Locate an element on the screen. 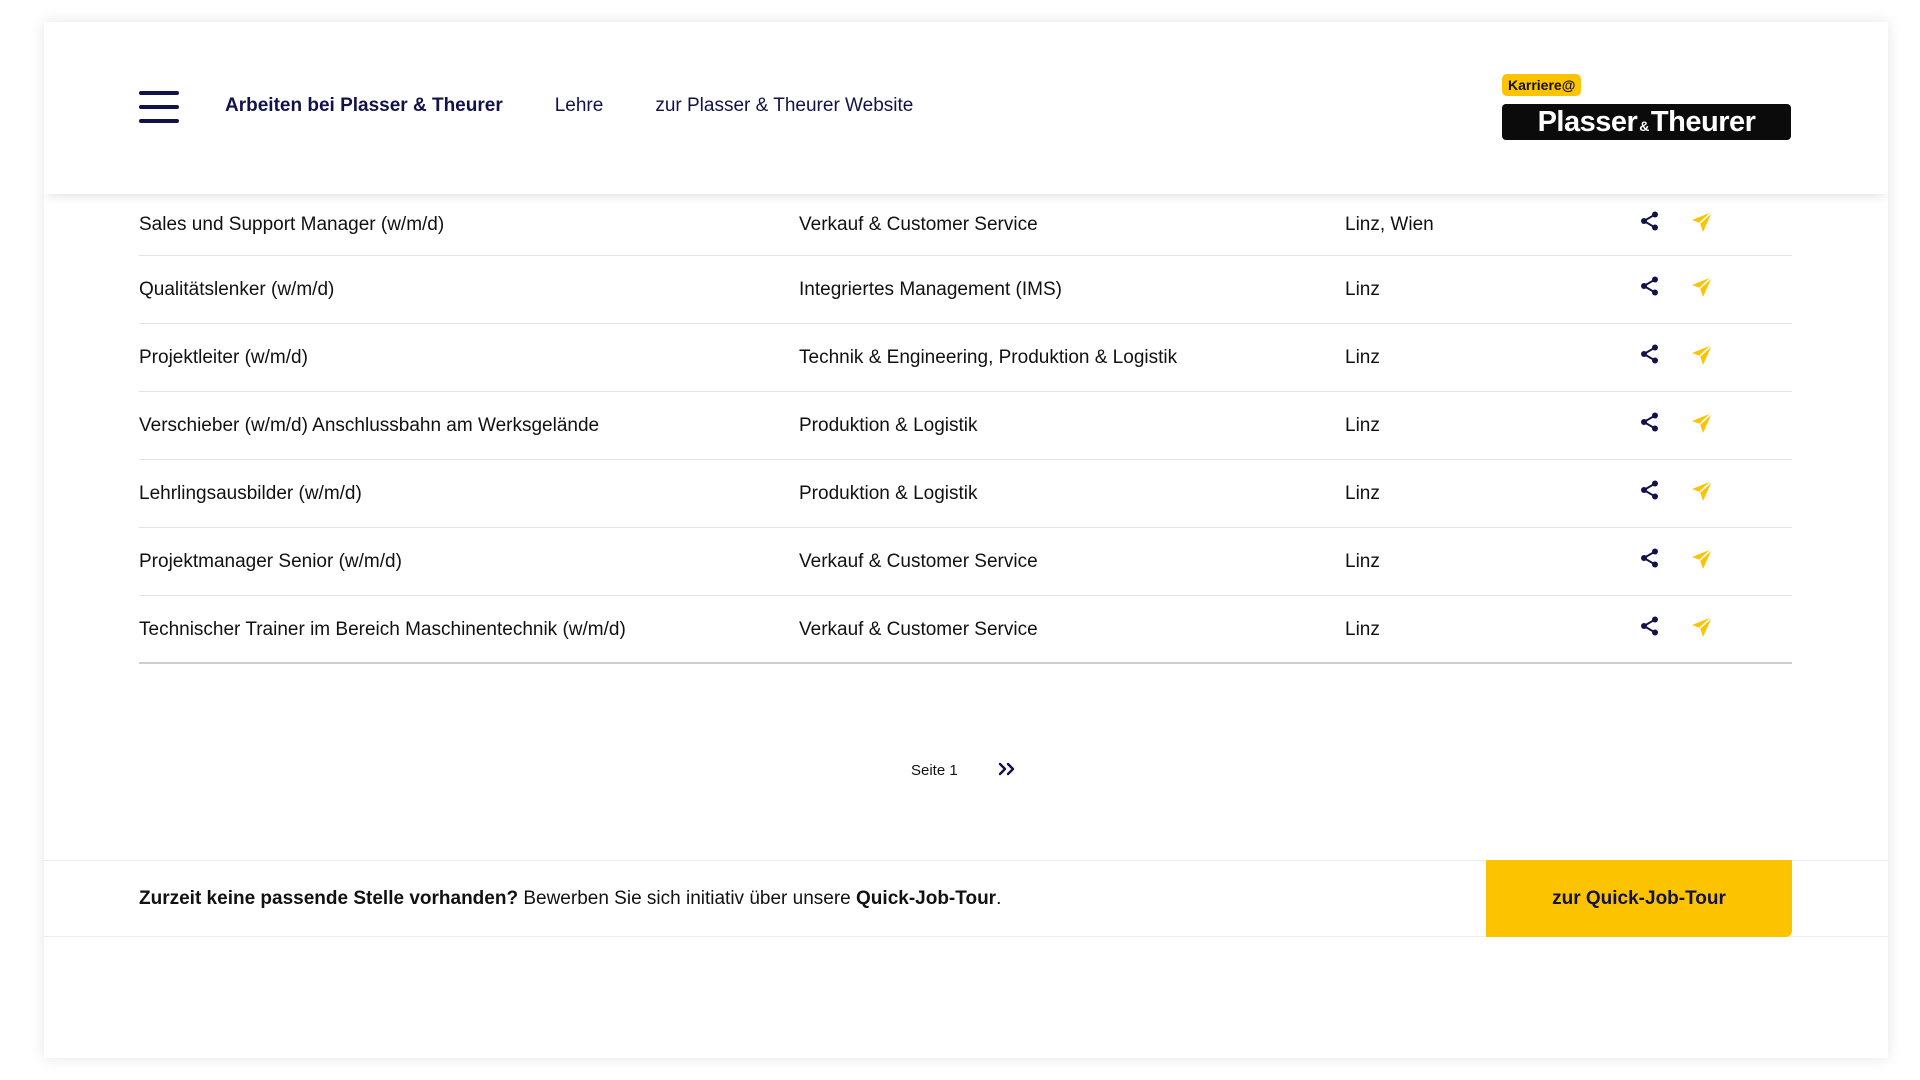 The height and width of the screenshot is (1080, 1920). karriere-badge: Karriere@ is located at coordinates (1542, 85).